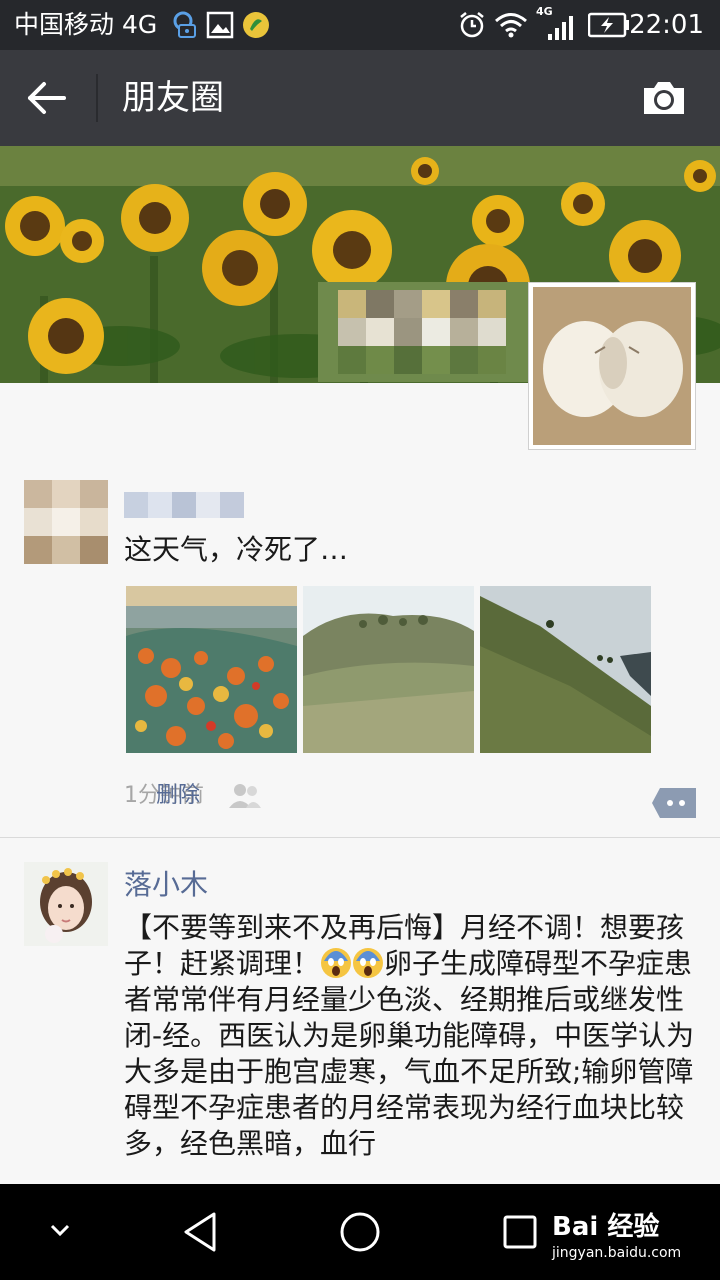 The width and height of the screenshot is (720, 1280). I want to click on title-divider, so click(97, 98).